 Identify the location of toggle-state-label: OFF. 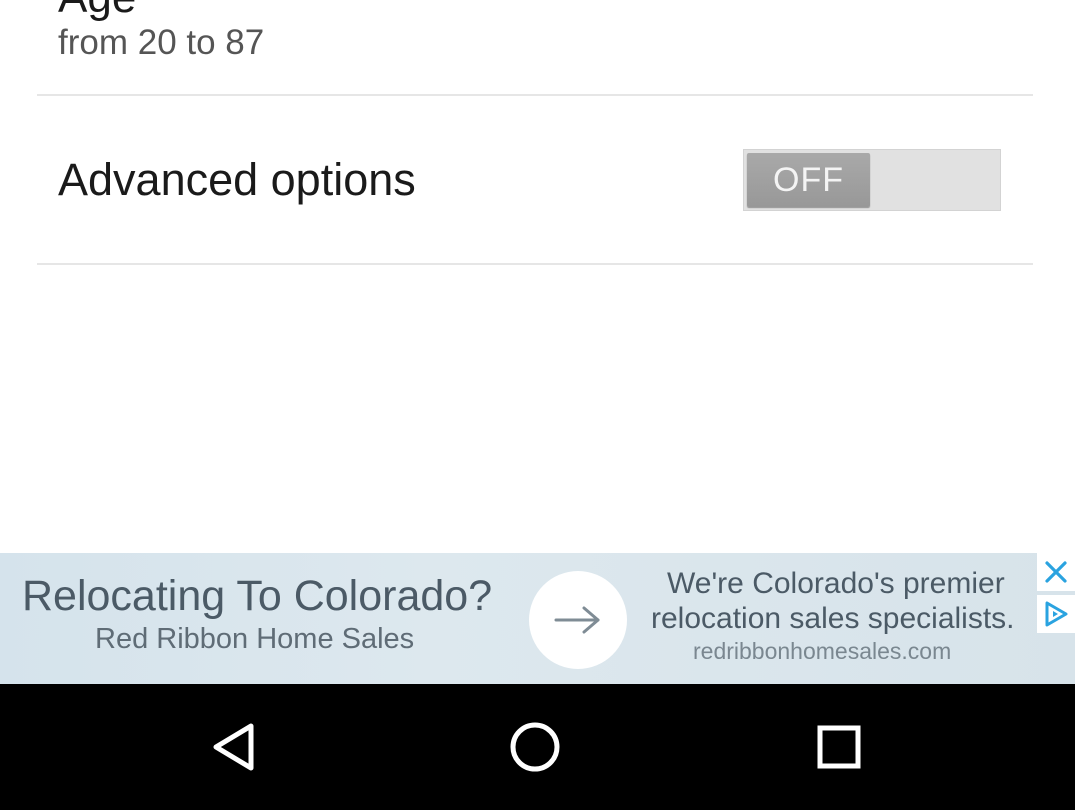
(808, 179).